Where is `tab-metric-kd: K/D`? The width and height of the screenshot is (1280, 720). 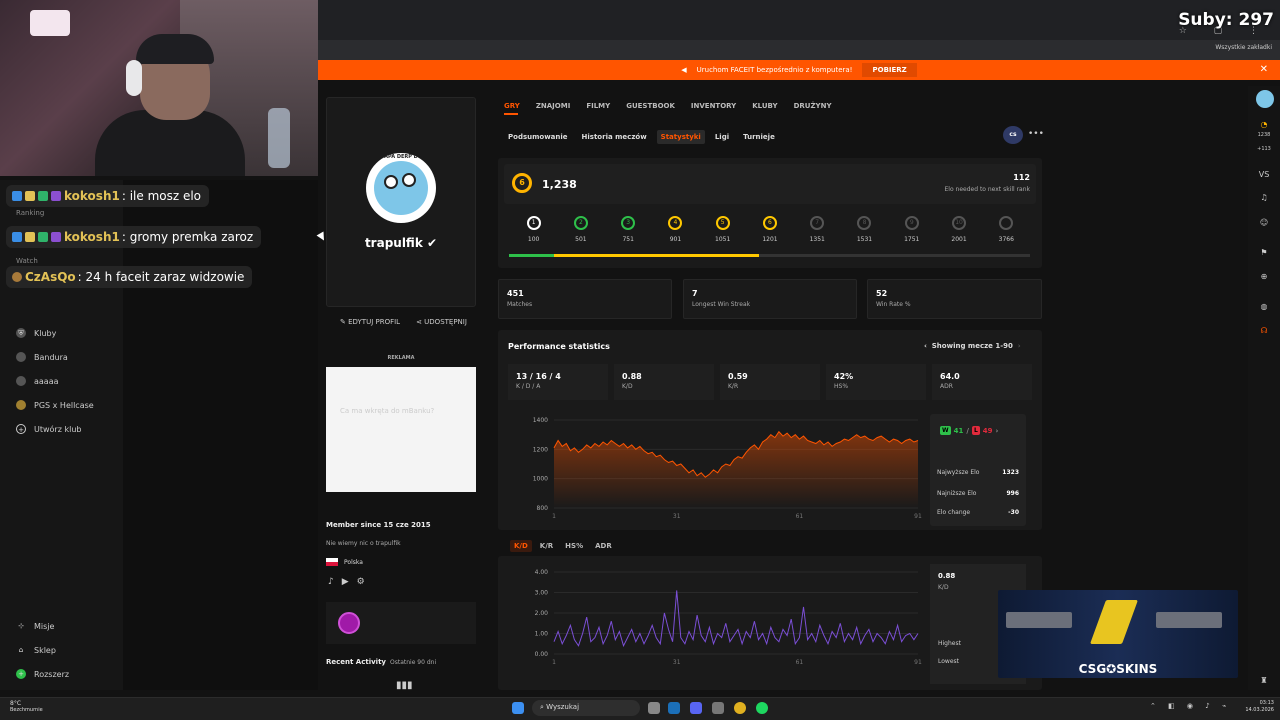 tab-metric-kd: K/D is located at coordinates (521, 546).